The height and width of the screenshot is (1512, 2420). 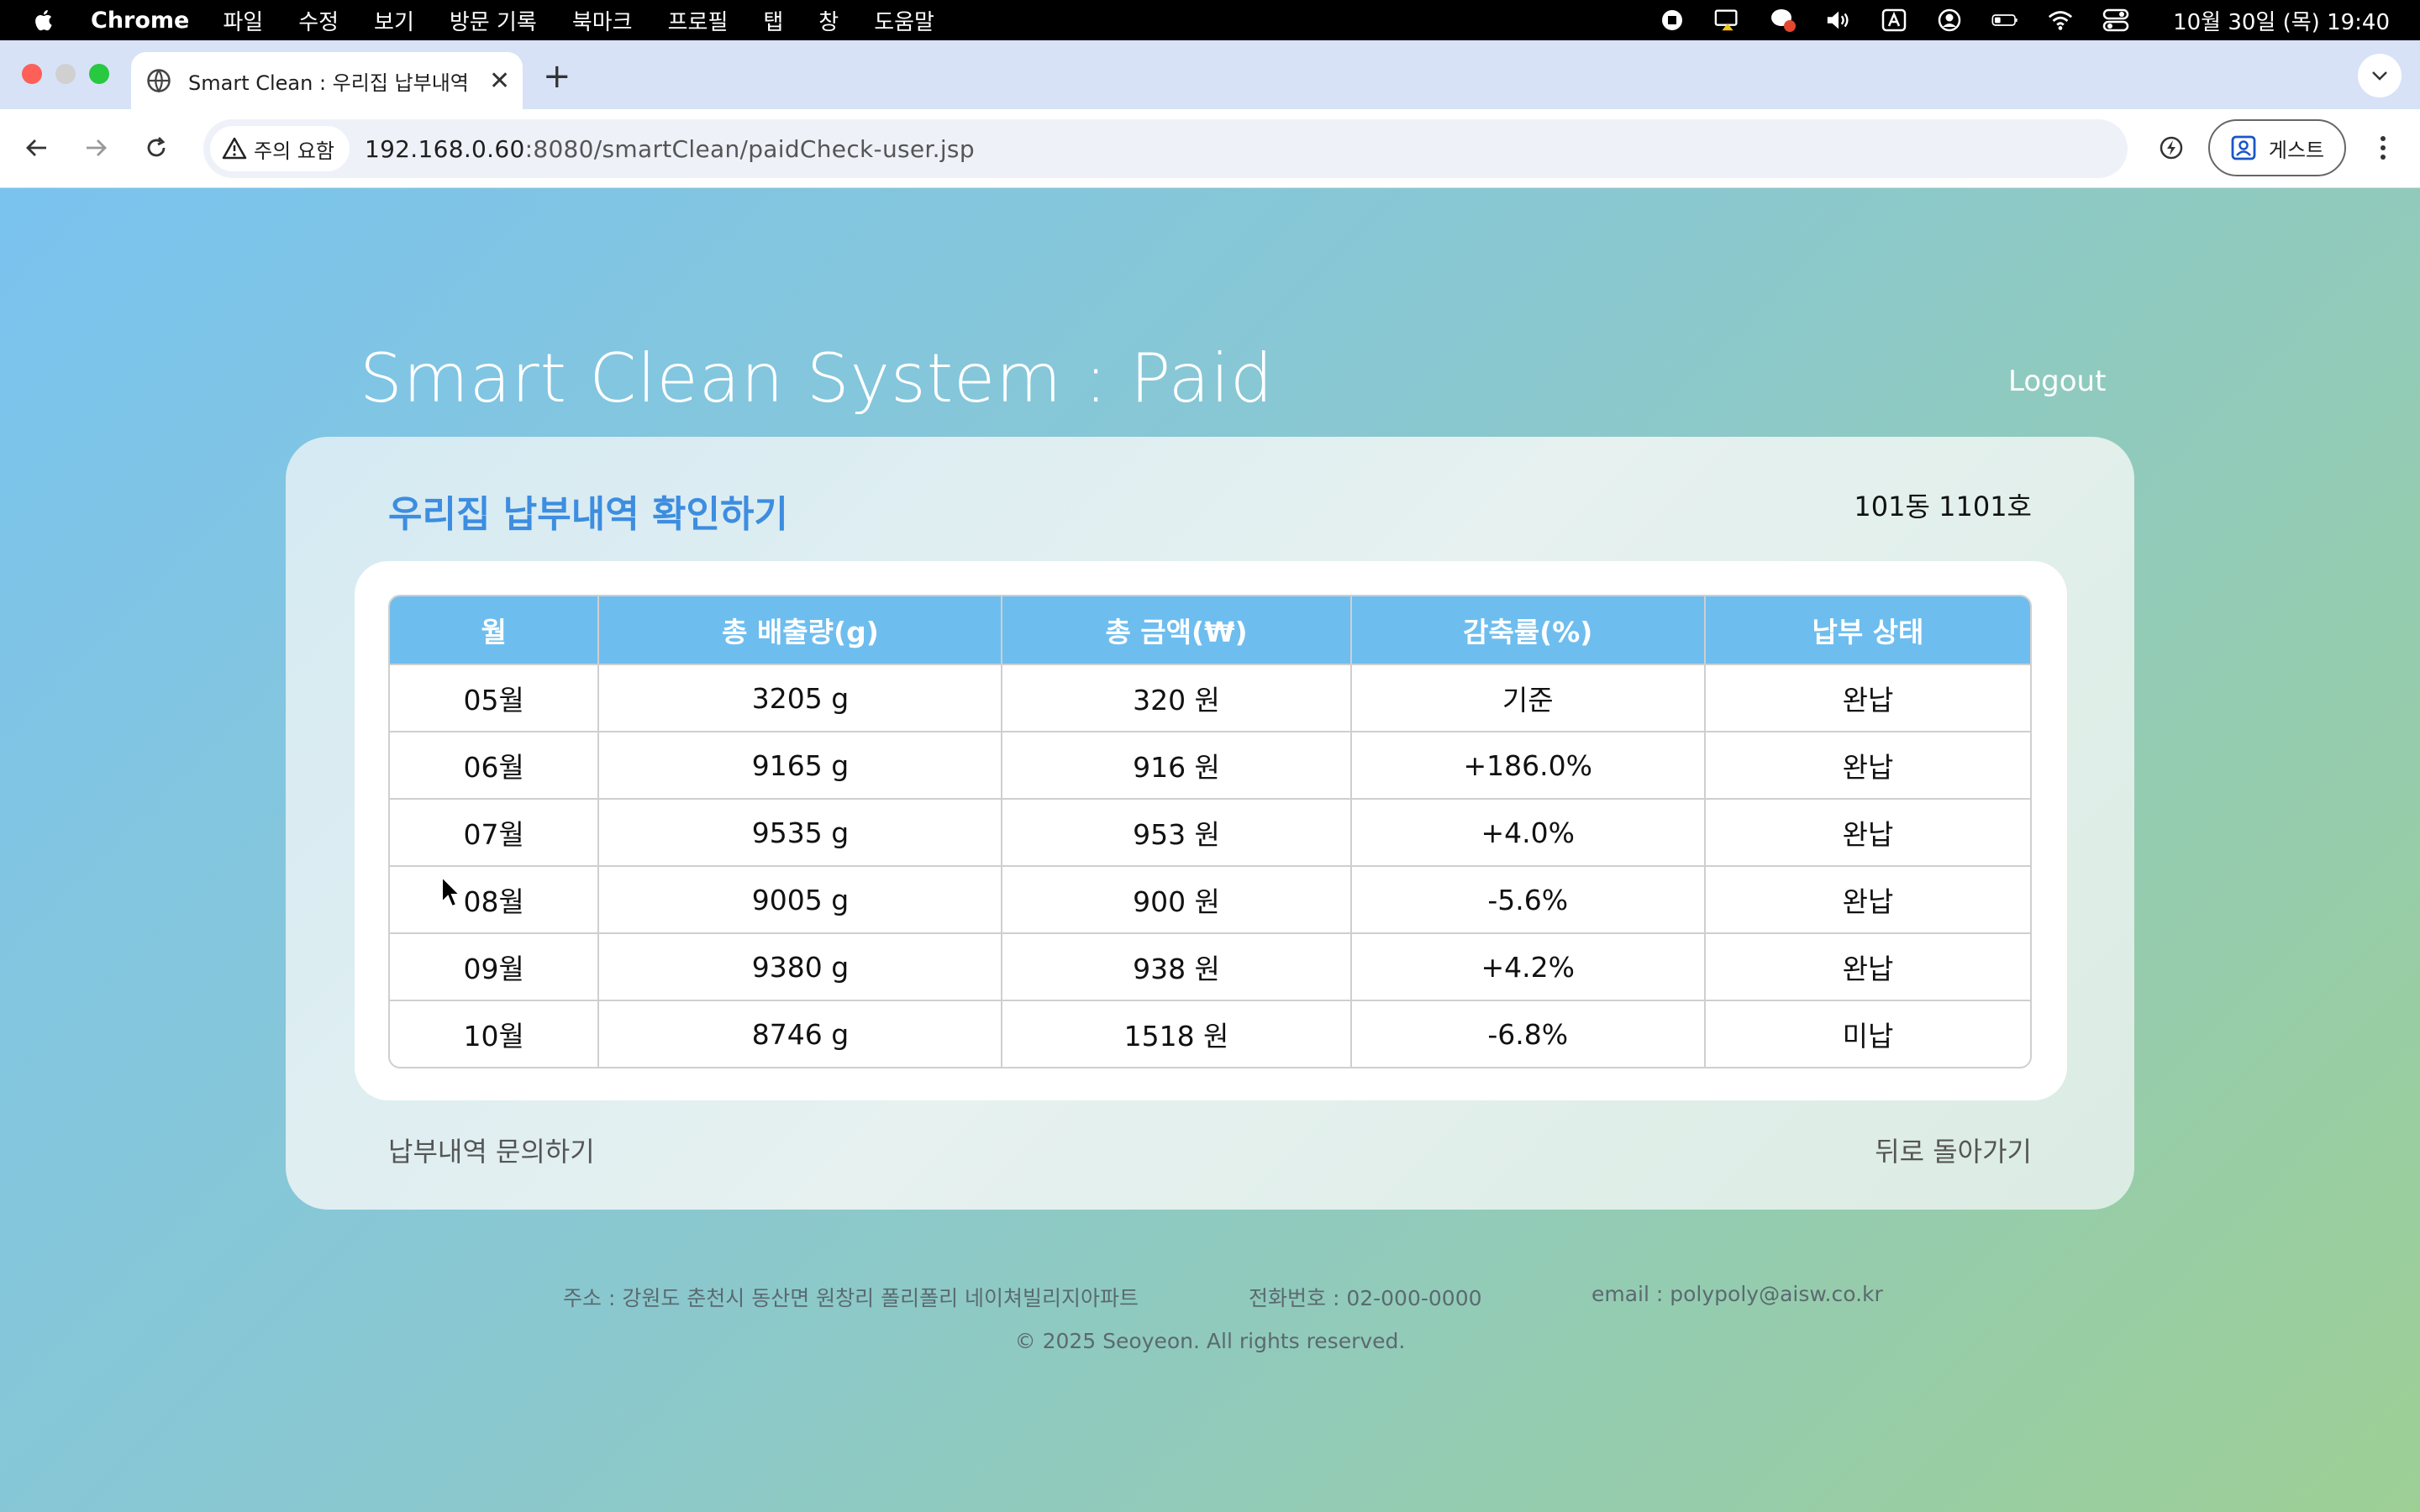 I want to click on menu-tab: 탭, so click(x=773, y=20).